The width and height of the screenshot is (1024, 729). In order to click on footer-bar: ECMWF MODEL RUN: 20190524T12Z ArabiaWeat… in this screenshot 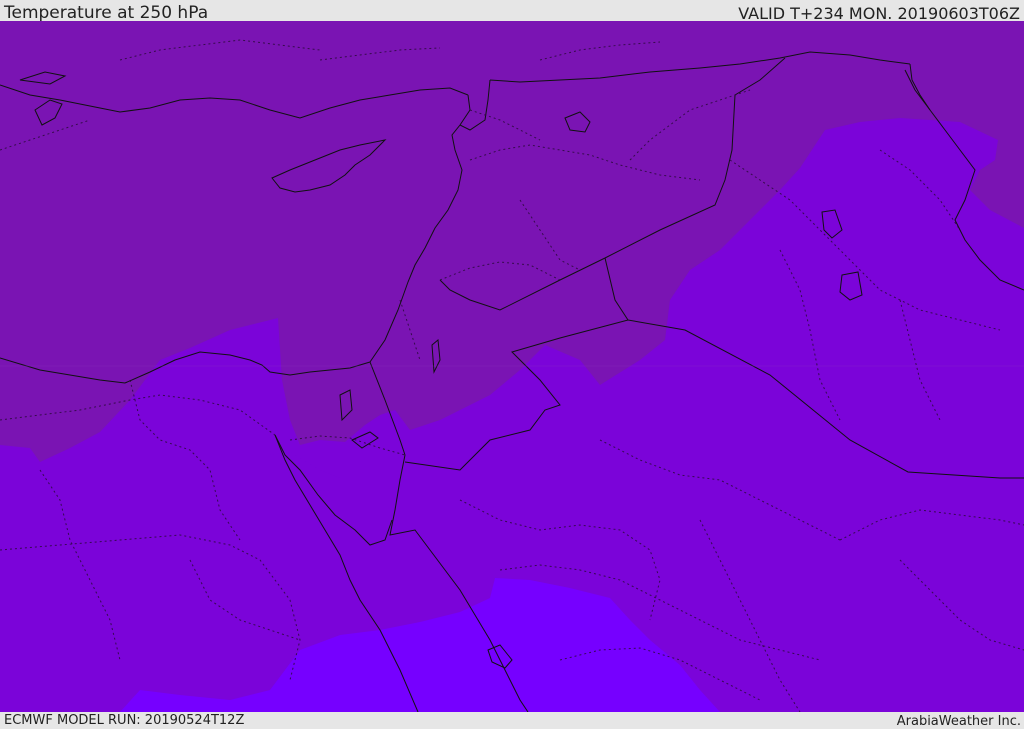, I will do `click(512, 720)`.